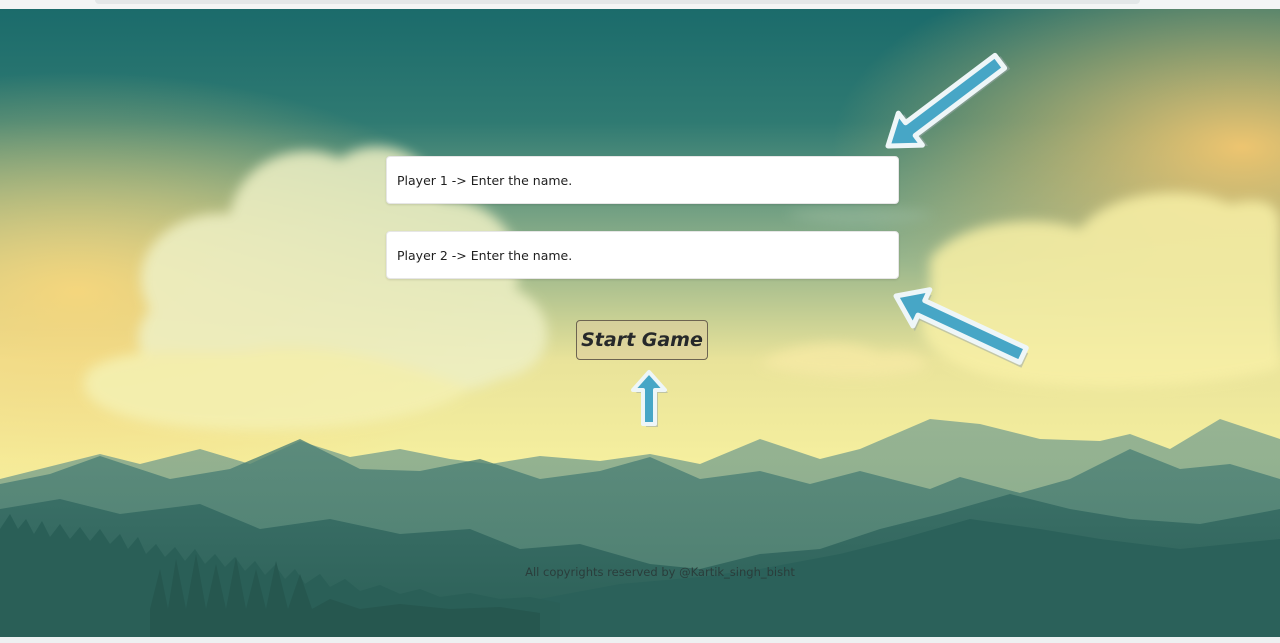 The height and width of the screenshot is (643, 1280). Describe the element at coordinates (642, 180) in the screenshot. I see `player1-name-input` at that location.